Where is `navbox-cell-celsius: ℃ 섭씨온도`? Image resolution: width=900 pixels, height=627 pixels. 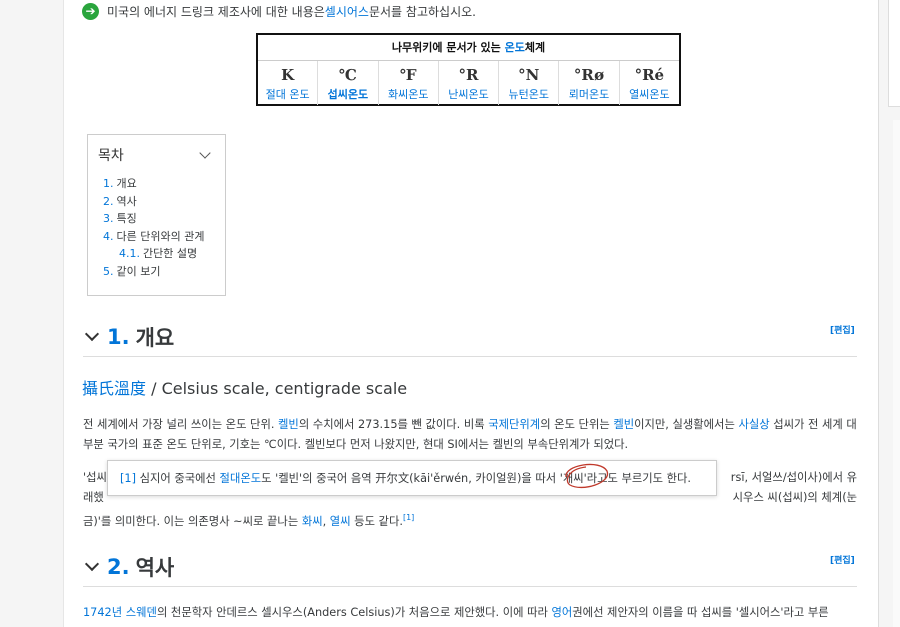 navbox-cell-celsius: ℃ 섭씨온도 is located at coordinates (348, 83).